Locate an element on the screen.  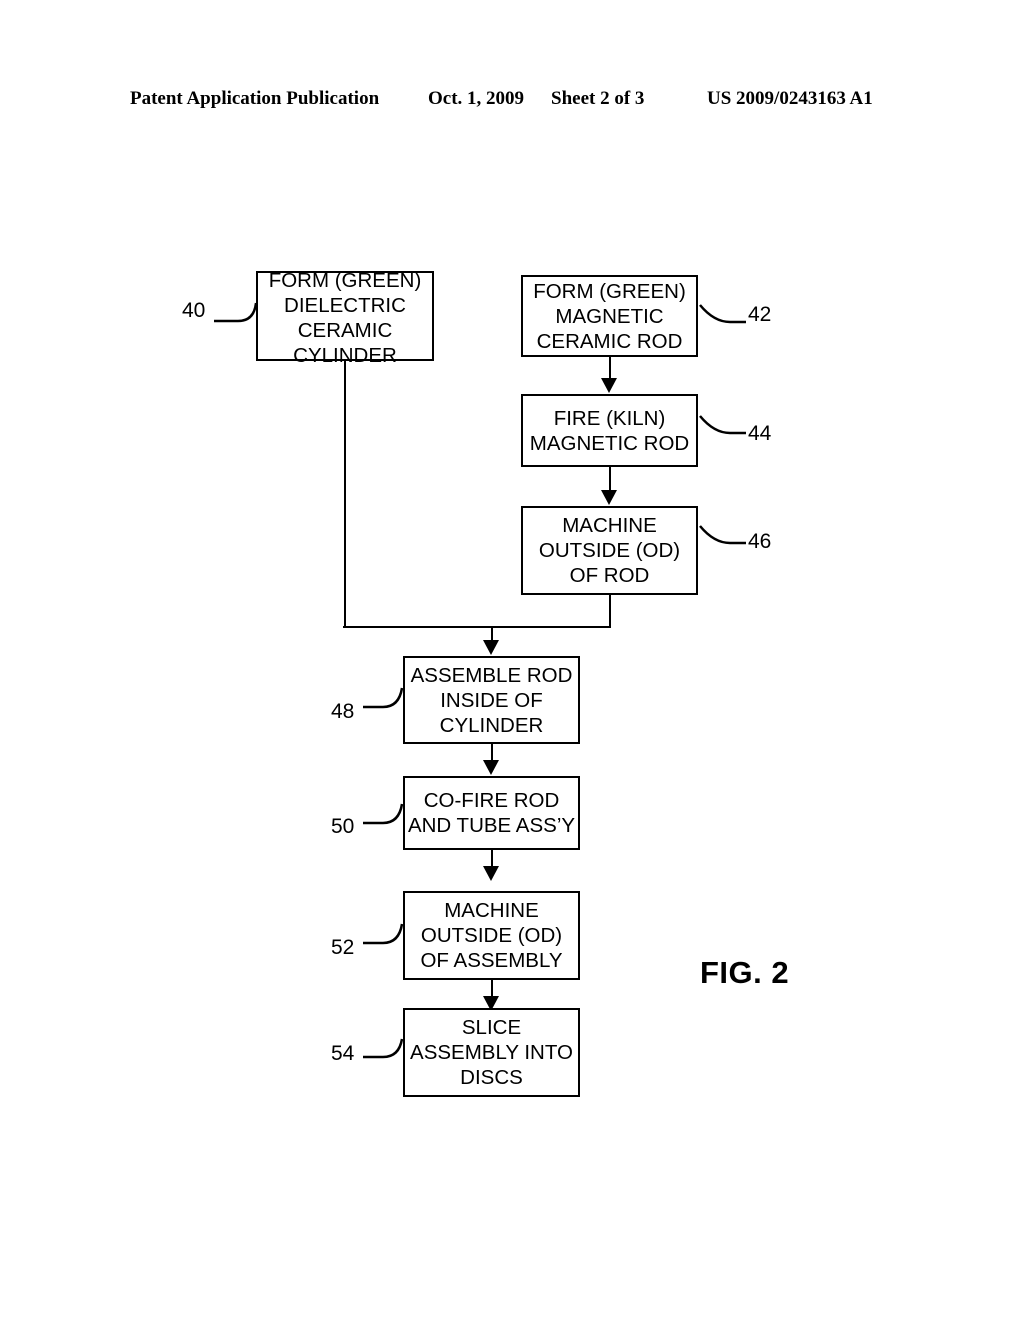
flow-box-48-line-1: ASSEMBLE ROD is located at coordinates (491, 675).